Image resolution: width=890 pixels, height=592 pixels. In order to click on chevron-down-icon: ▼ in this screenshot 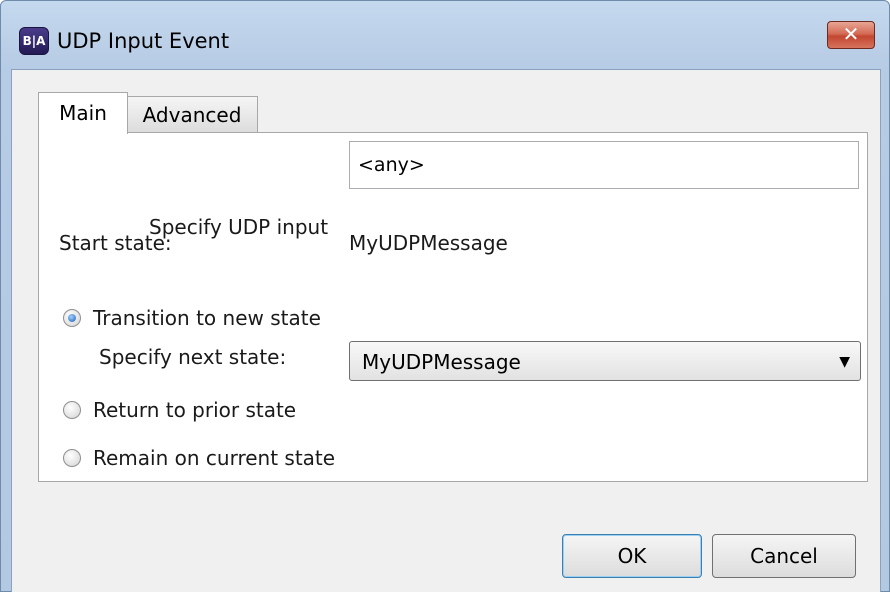, I will do `click(844, 362)`.